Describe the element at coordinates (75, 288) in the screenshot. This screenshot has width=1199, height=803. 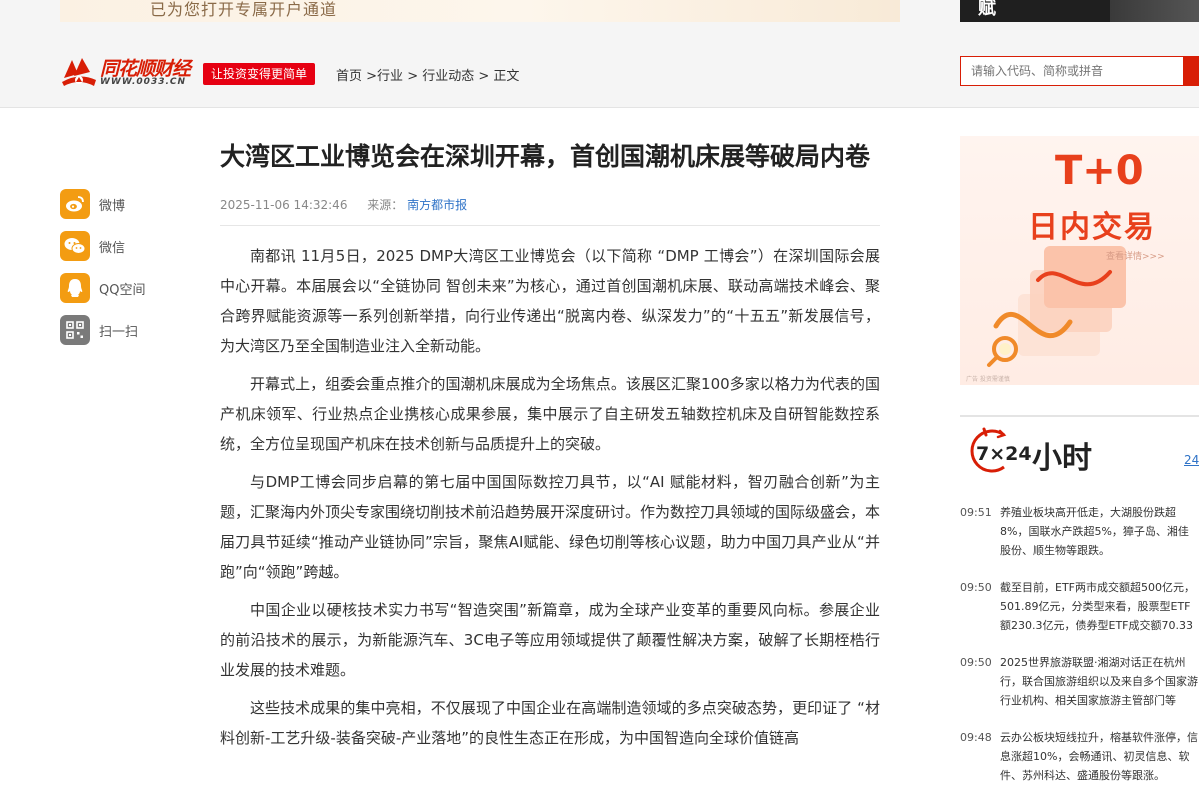
I see `qzone-icon` at that location.